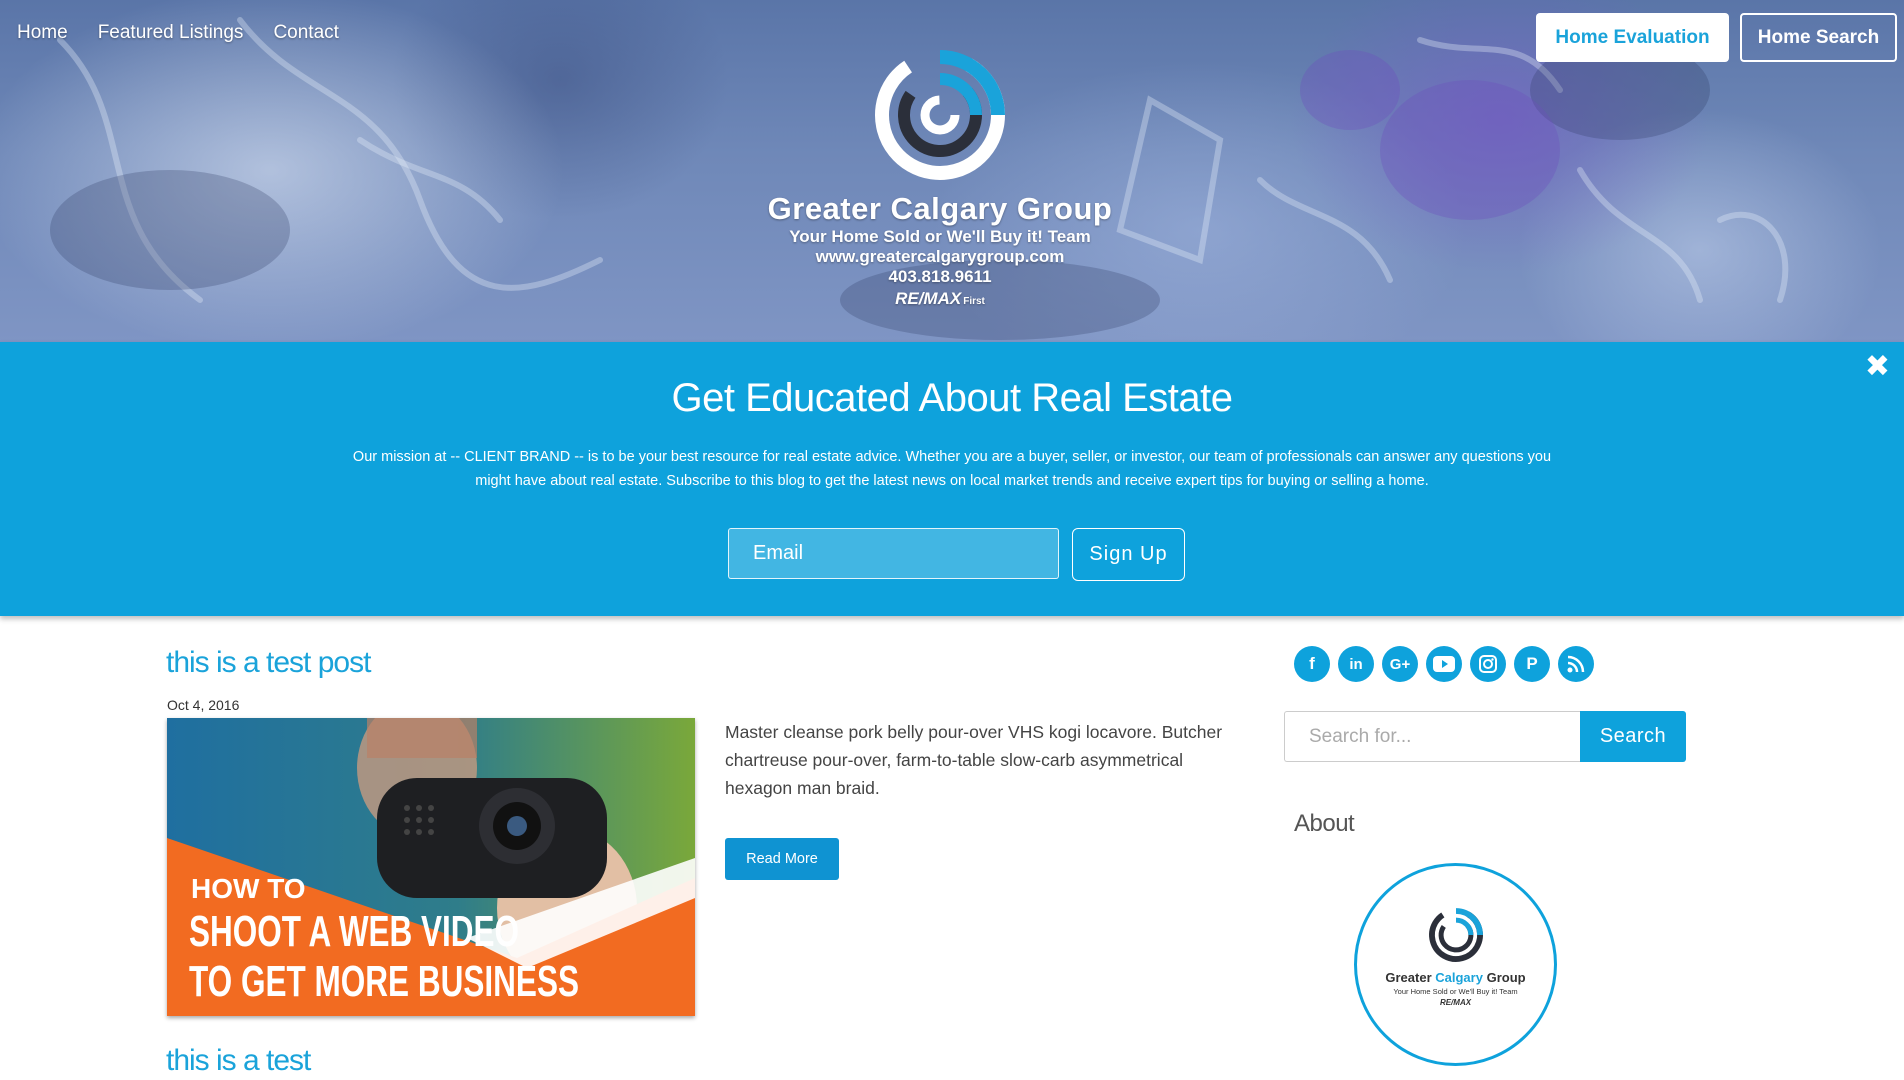  I want to click on nav-featured-listings-link: Featured Listings, so click(171, 33).